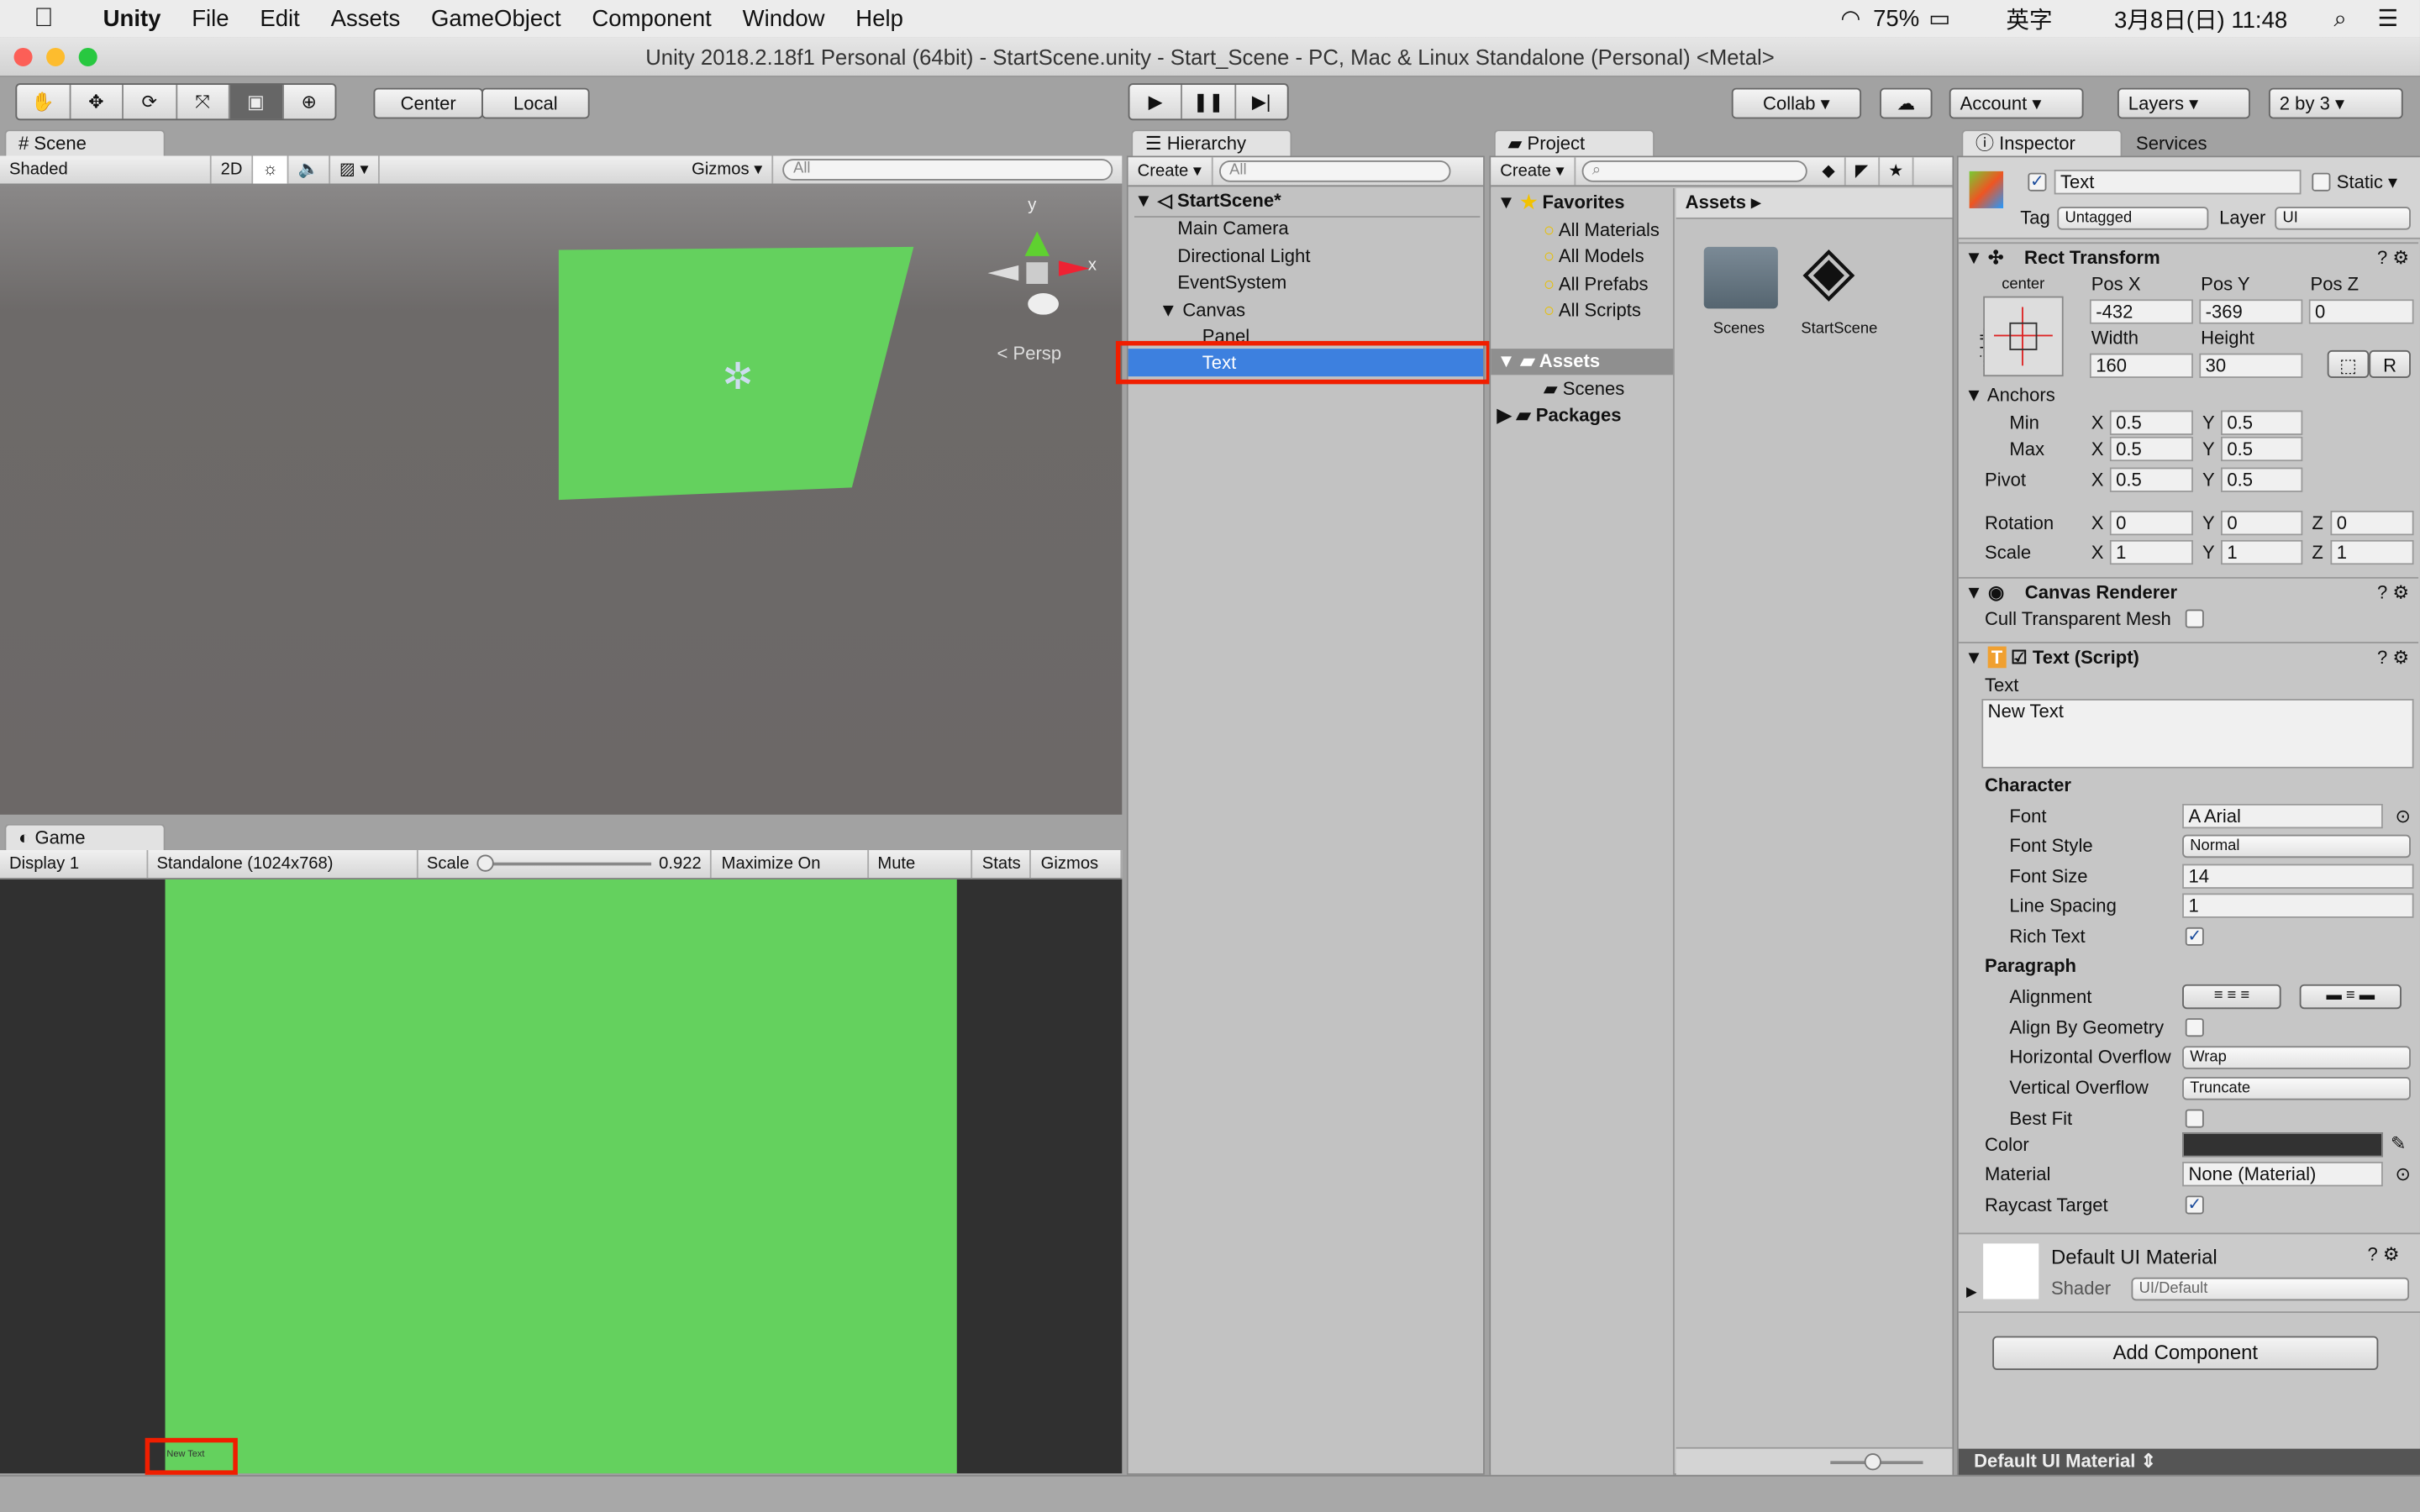 The height and width of the screenshot is (1512, 2420). Describe the element at coordinates (879, 18) in the screenshot. I see `menu-help: Help` at that location.